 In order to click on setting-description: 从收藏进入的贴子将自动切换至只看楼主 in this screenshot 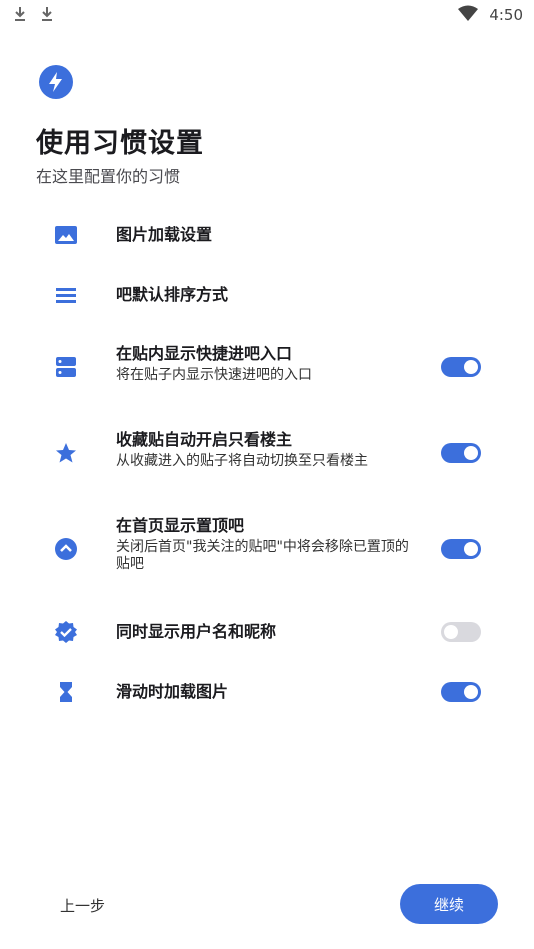, I will do `click(242, 461)`.